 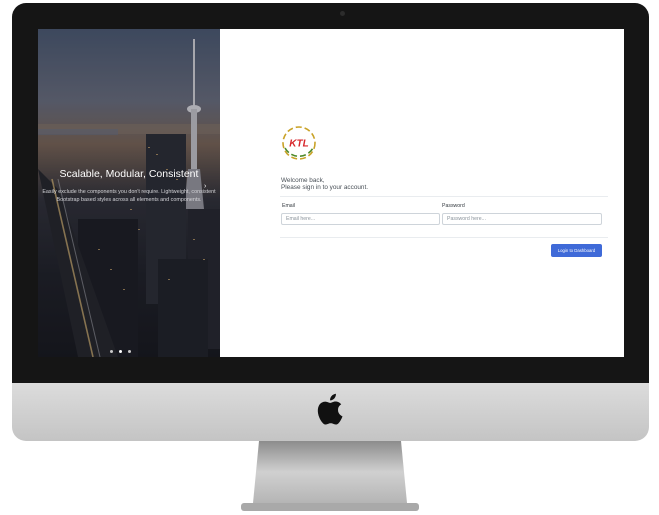 What do you see at coordinates (330, 409) in the screenshot?
I see `apple-logo-icon` at bounding box center [330, 409].